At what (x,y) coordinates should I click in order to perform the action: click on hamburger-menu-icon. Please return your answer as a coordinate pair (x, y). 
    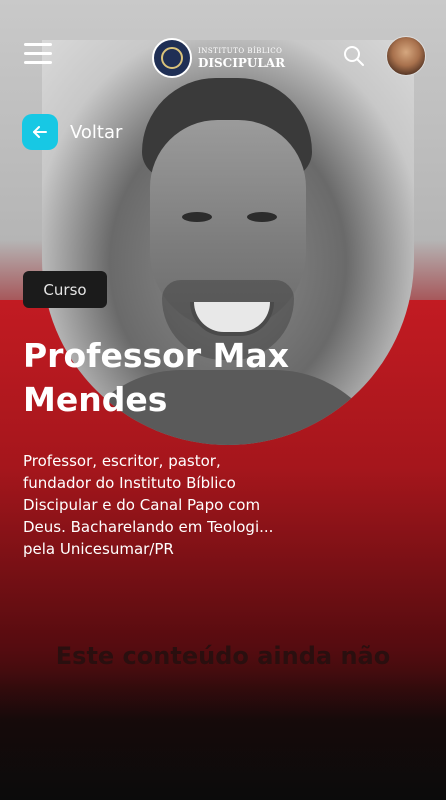
    Looking at the image, I should click on (38, 54).